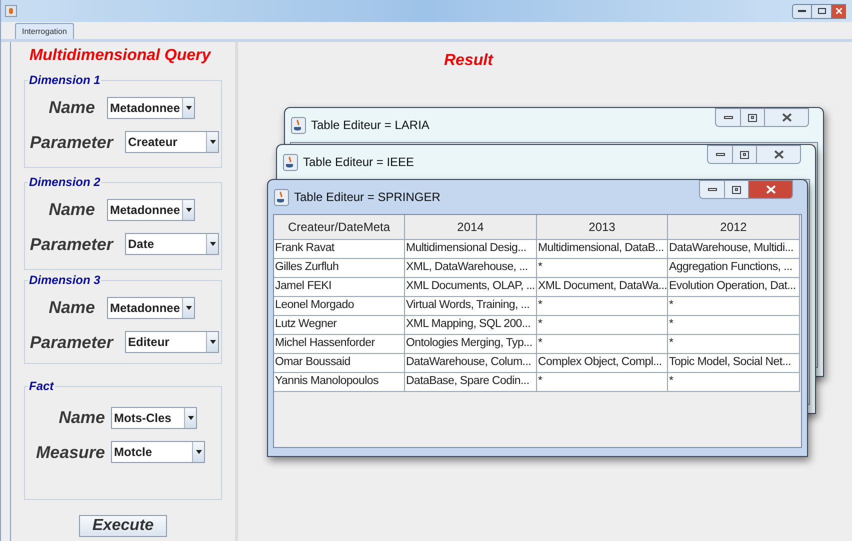 This screenshot has width=852, height=541. I want to click on execute-button: Execute, so click(123, 526).